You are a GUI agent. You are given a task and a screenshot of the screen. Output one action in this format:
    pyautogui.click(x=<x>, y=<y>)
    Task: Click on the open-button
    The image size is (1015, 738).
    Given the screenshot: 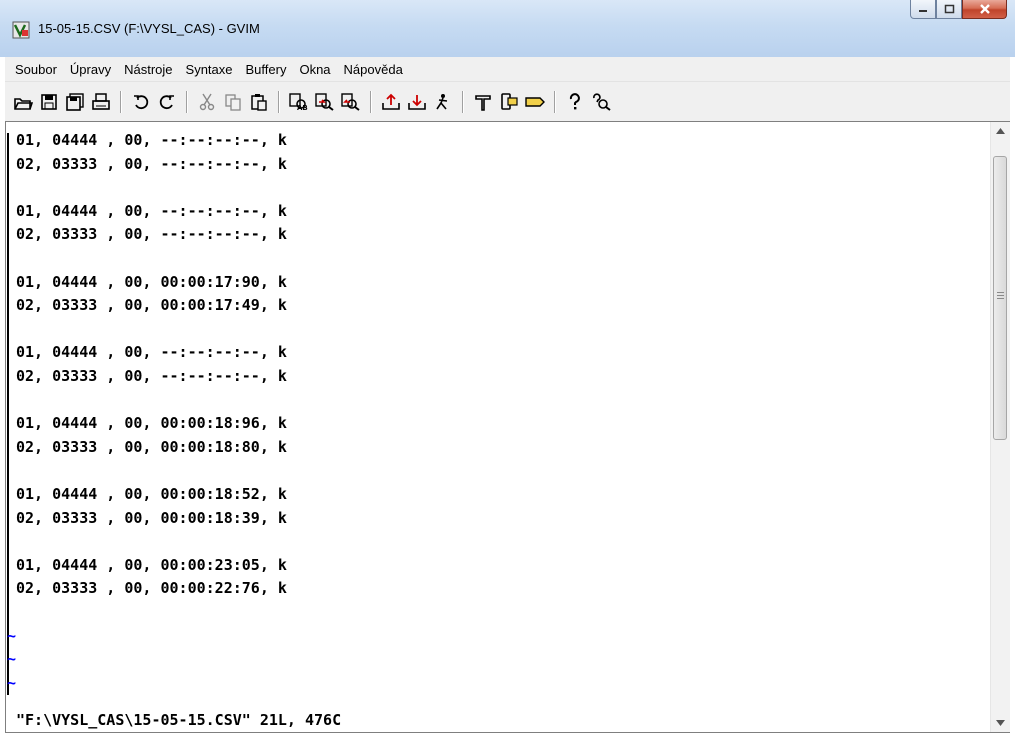 What is the action you would take?
    pyautogui.click(x=23, y=102)
    